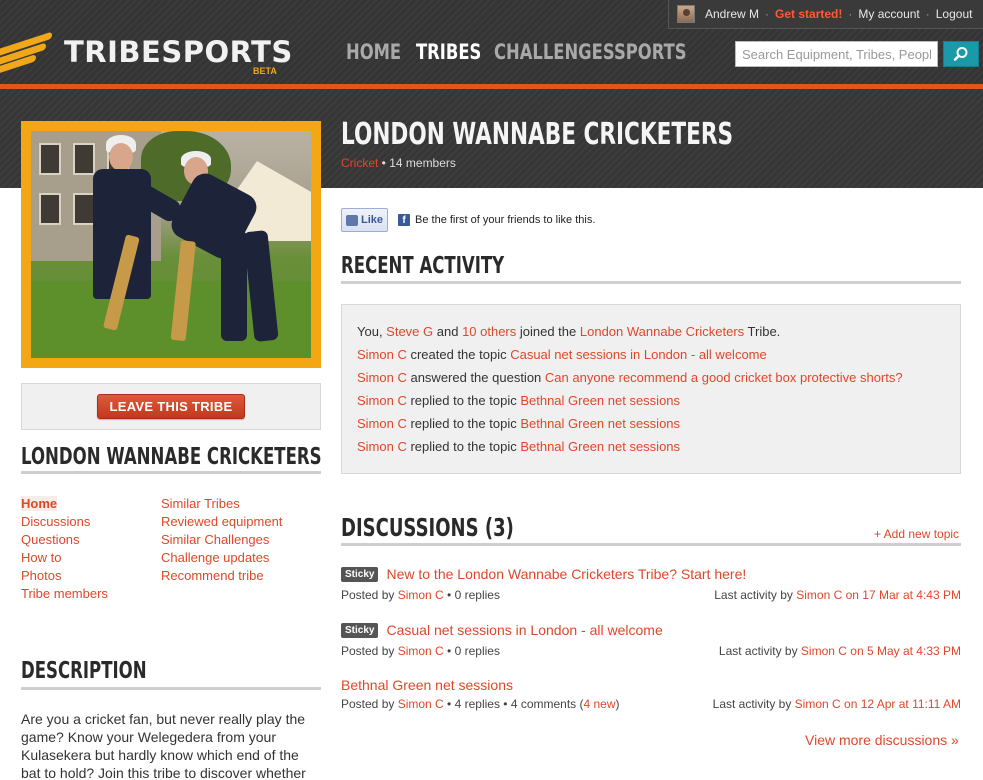 This screenshot has height=780, width=983. What do you see at coordinates (448, 52) in the screenshot?
I see `nav-tribes: TRIBES` at bounding box center [448, 52].